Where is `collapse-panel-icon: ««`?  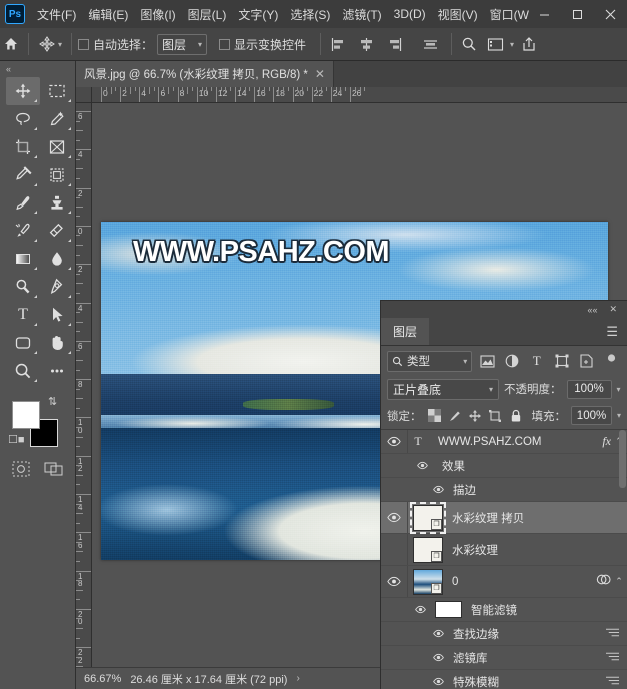 collapse-panel-icon: «« is located at coordinates (592, 310).